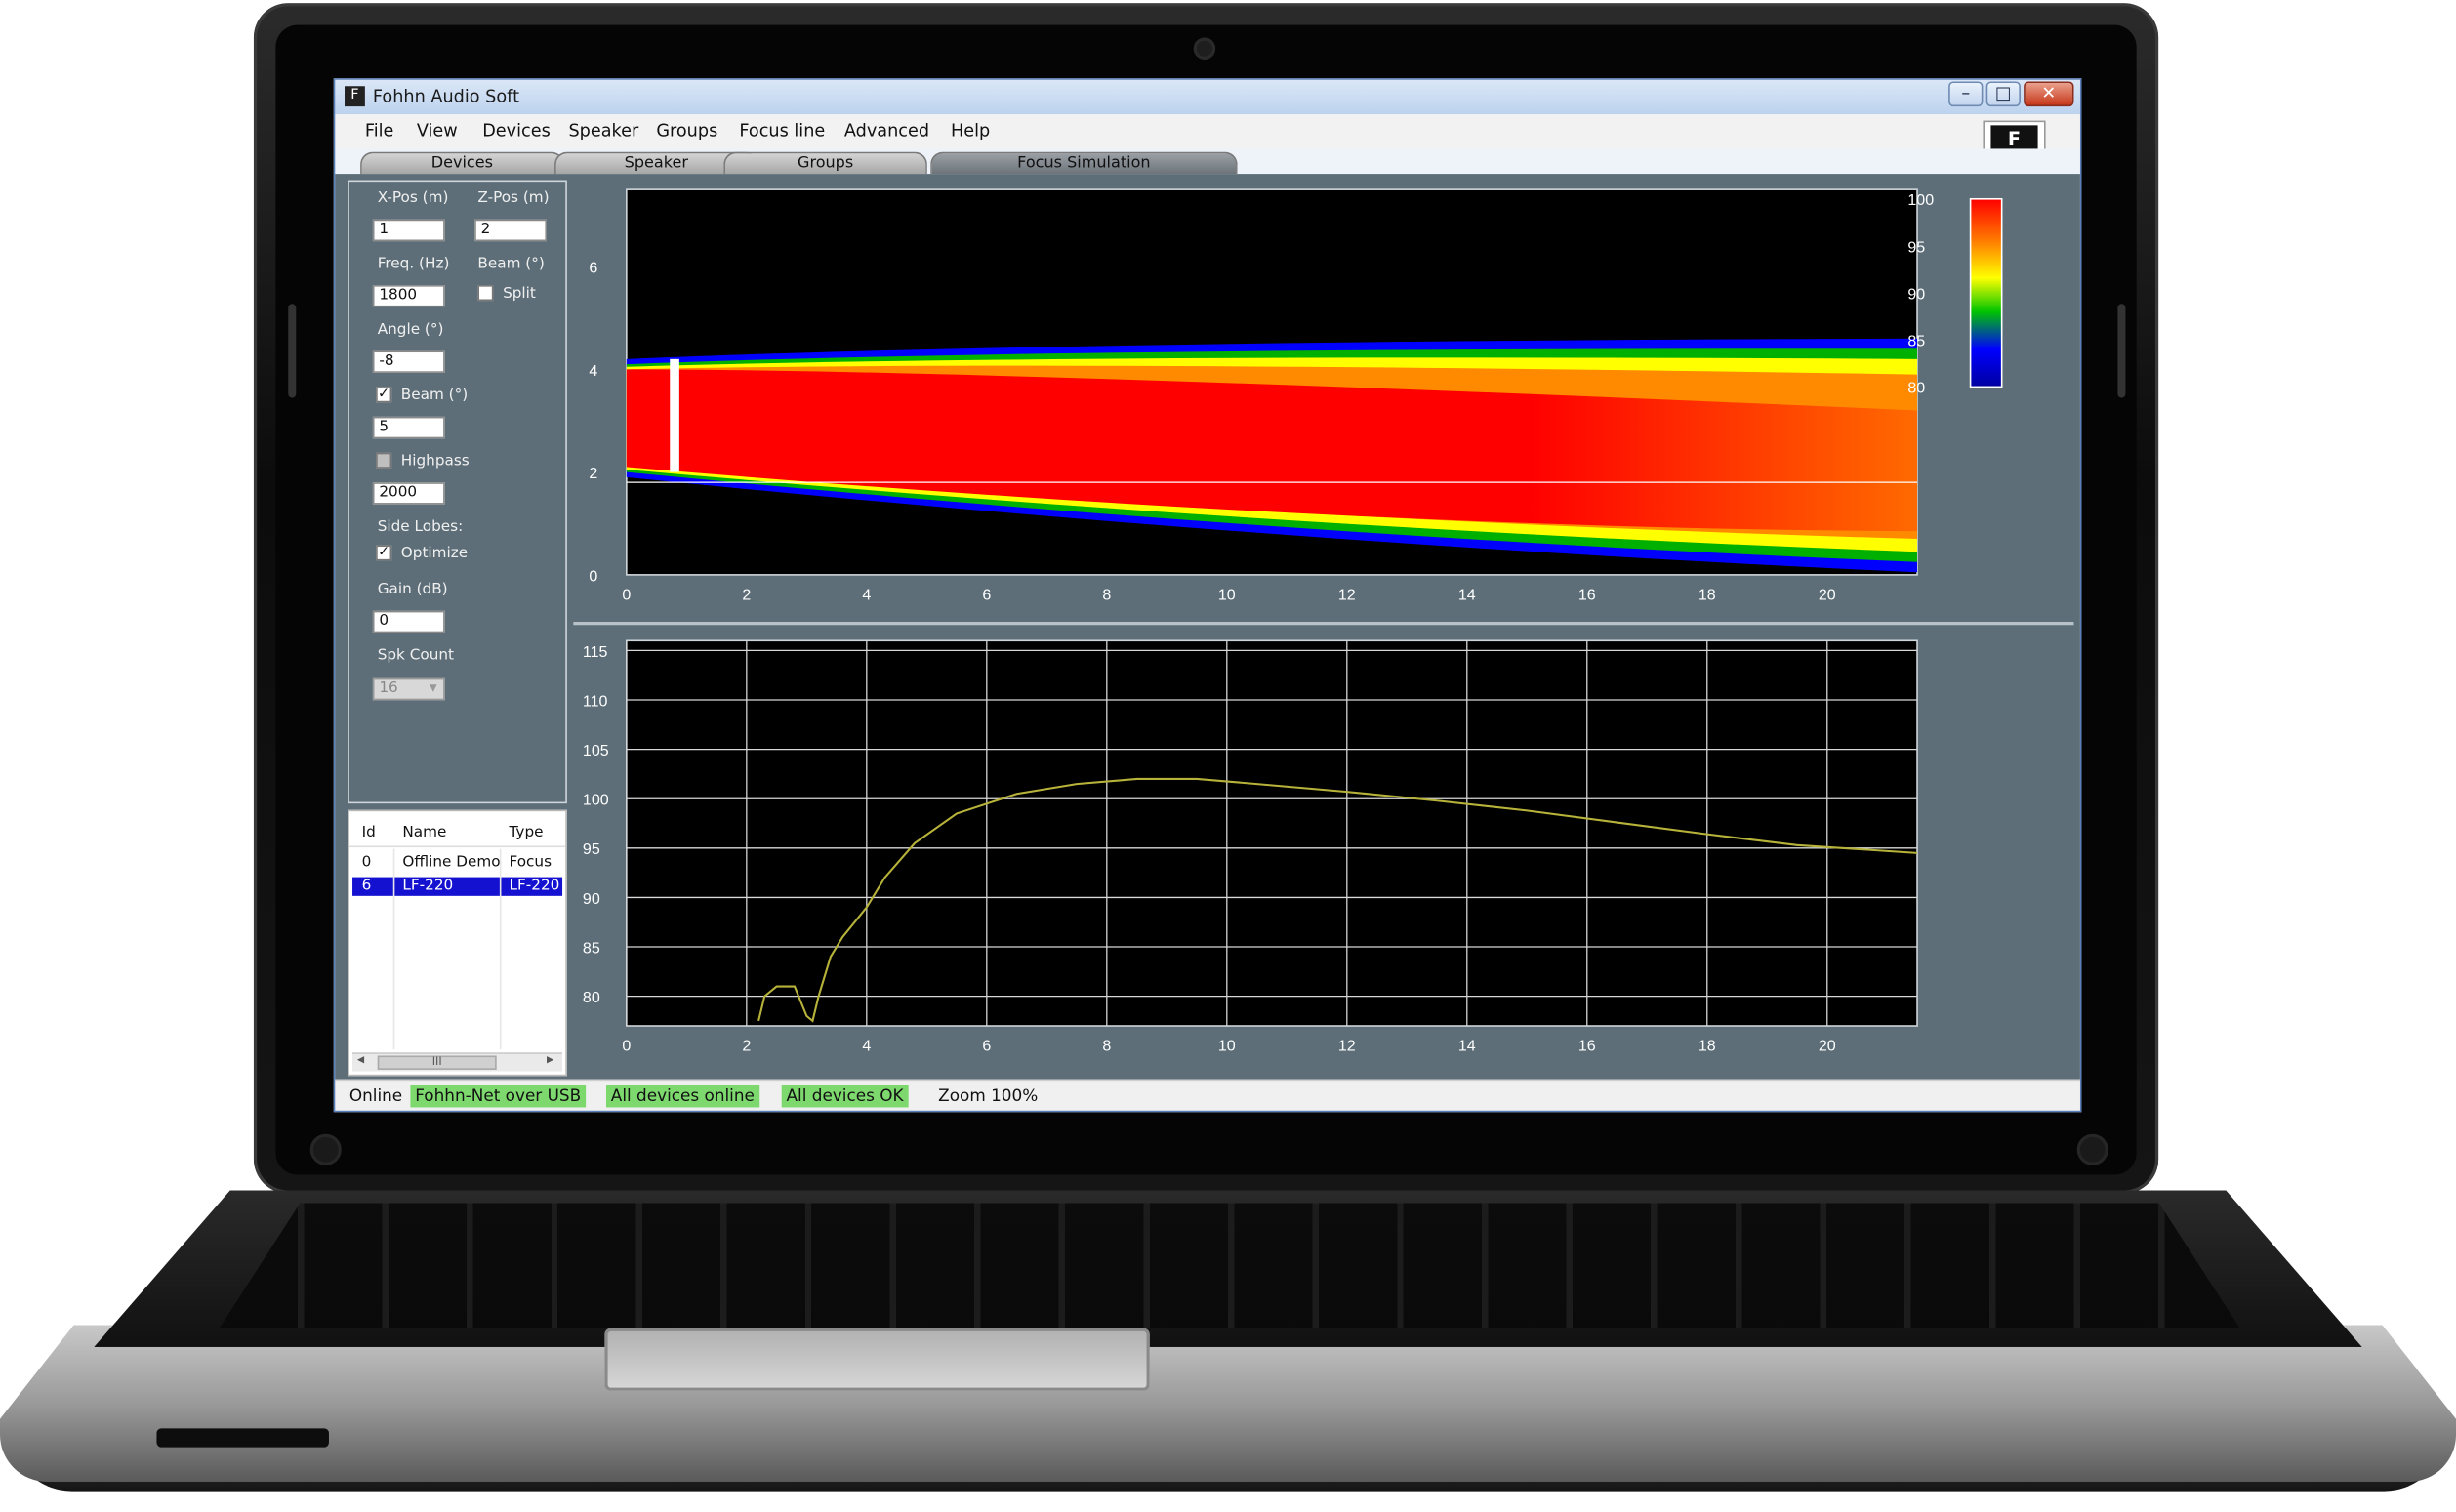  I want to click on y-tick-label: 4, so click(593, 371).